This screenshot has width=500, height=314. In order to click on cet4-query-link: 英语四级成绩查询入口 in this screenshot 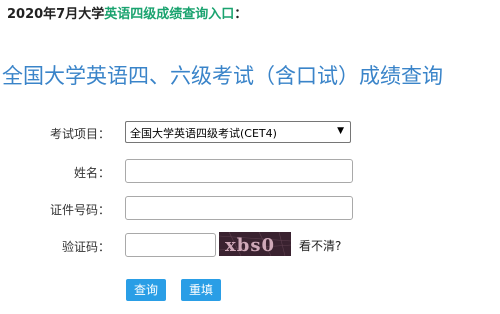, I will do `click(169, 14)`.